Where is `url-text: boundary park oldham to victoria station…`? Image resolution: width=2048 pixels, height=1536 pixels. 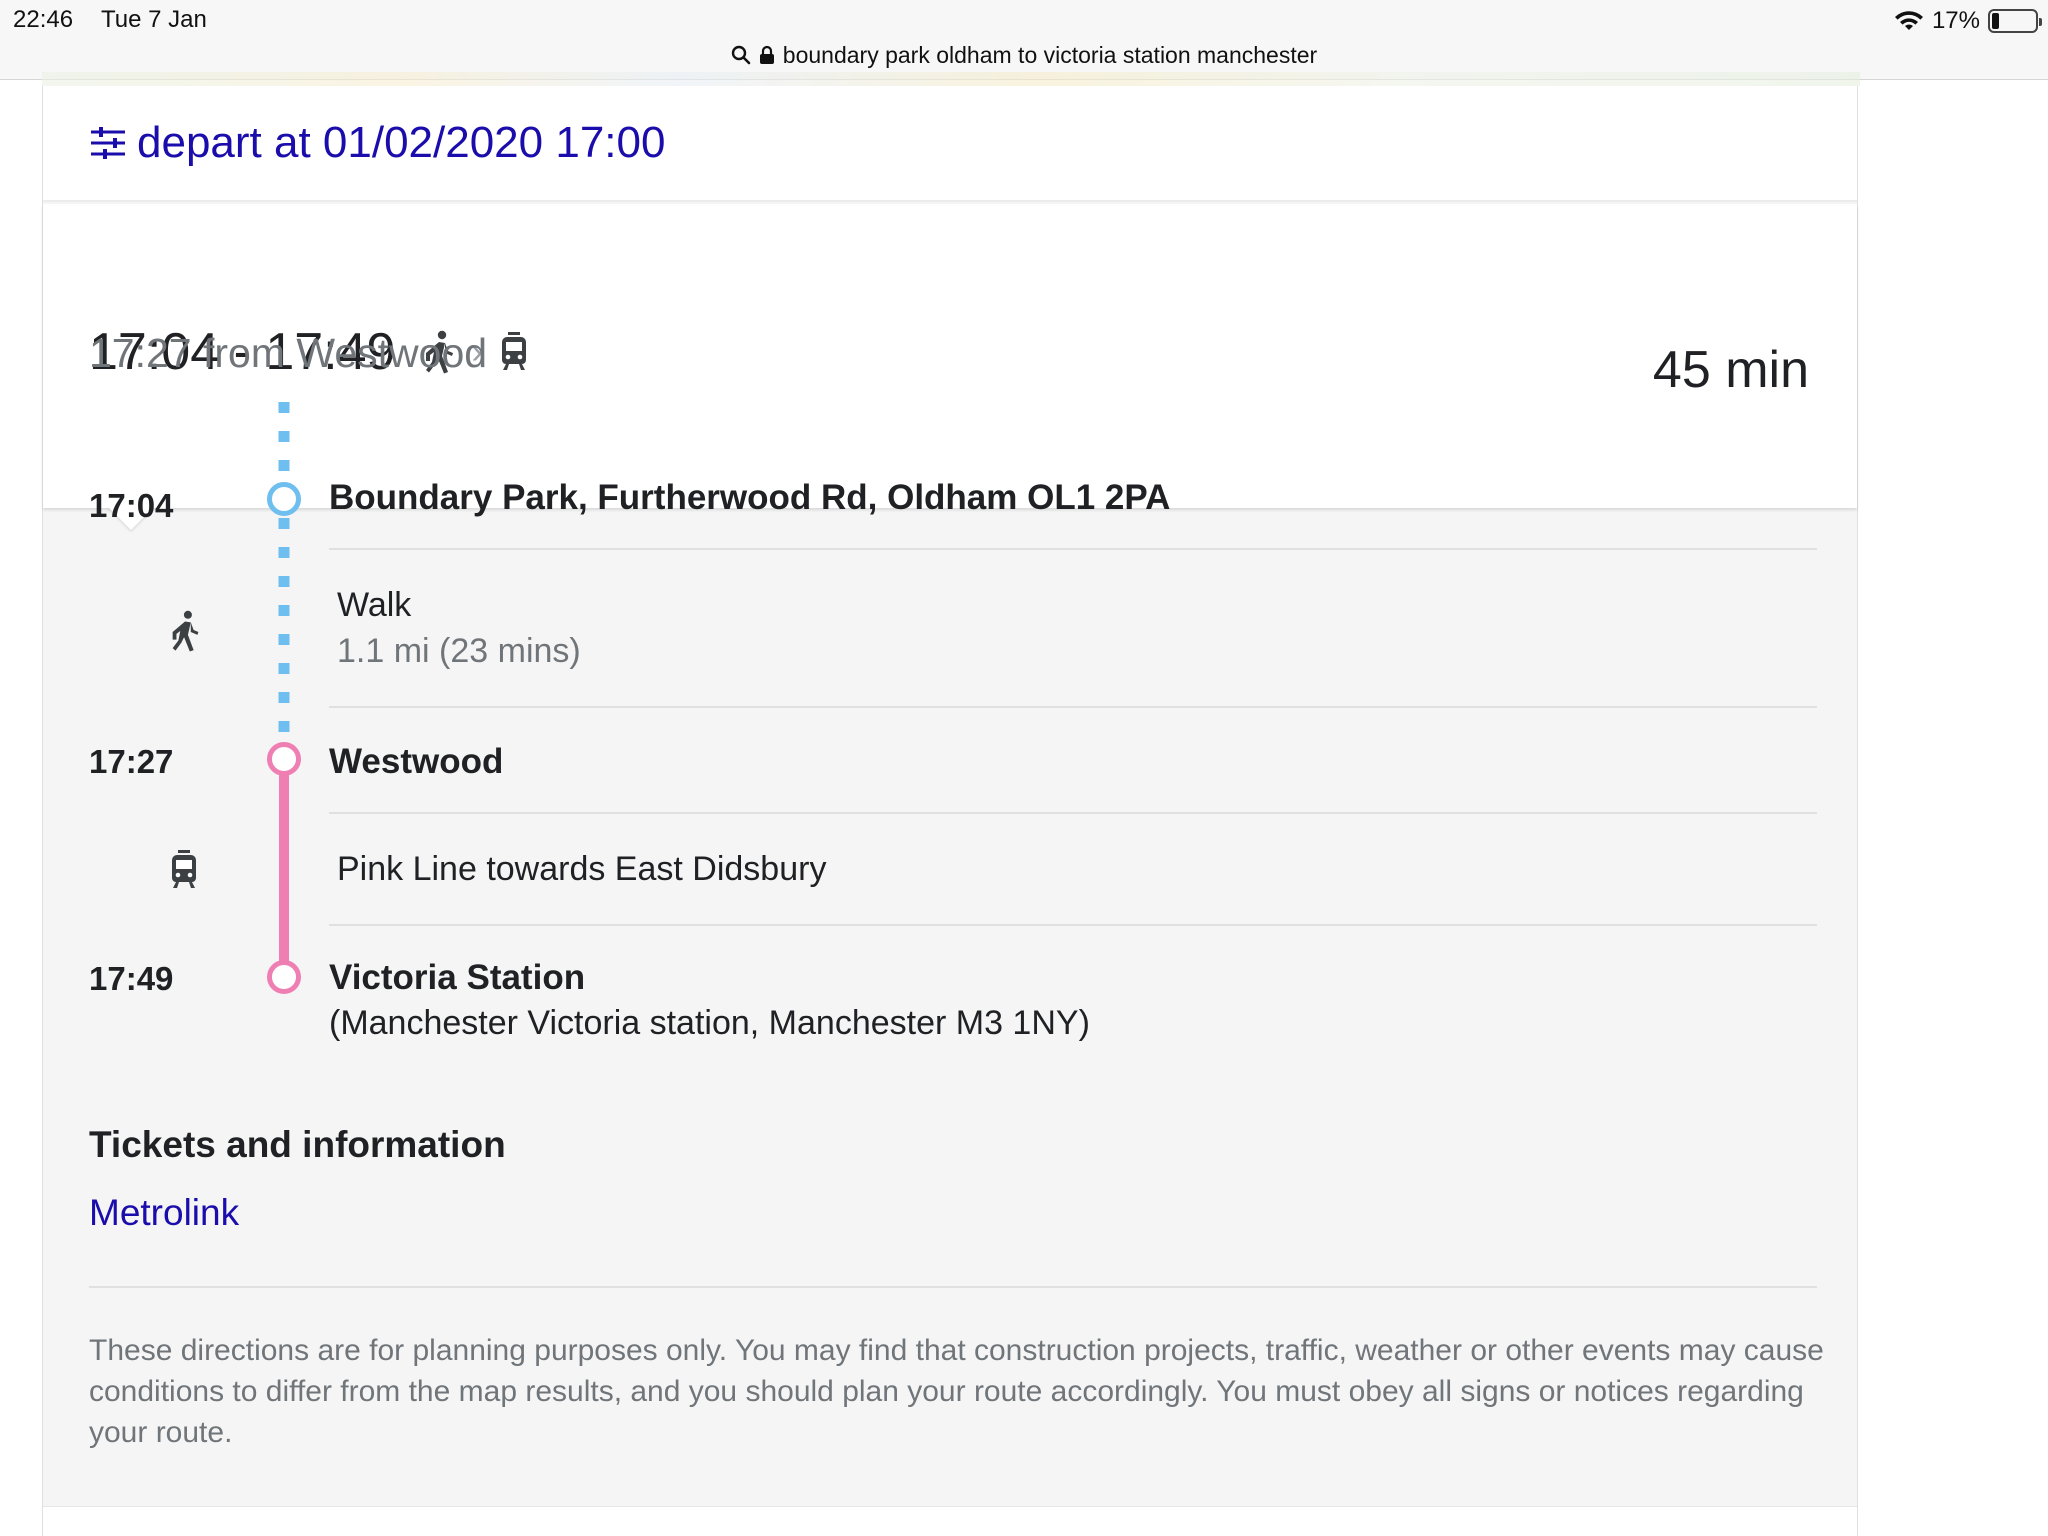 url-text: boundary park oldham to victoria station… is located at coordinates (1050, 54).